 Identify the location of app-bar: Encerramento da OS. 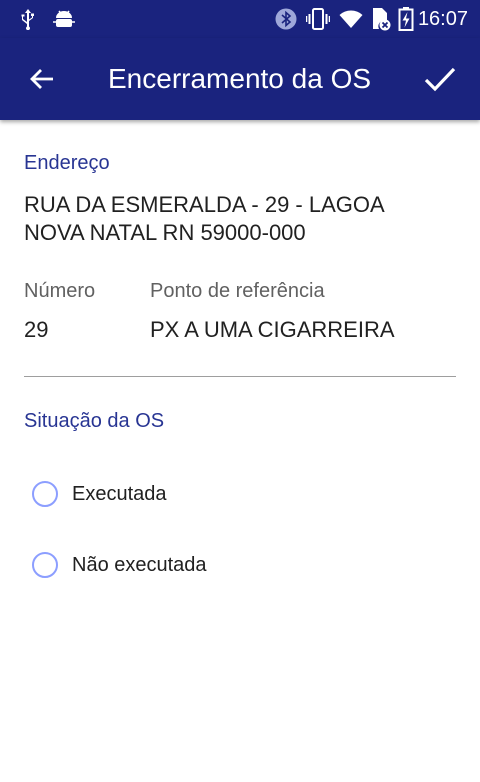
(240, 79).